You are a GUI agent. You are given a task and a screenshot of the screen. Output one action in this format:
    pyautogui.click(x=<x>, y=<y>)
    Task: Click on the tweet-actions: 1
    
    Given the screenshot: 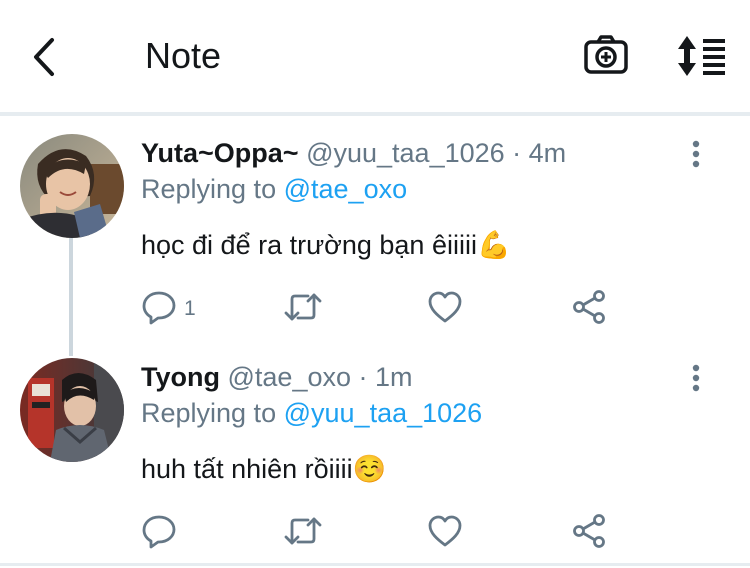 What is the action you would take?
    pyautogui.click(x=375, y=308)
    